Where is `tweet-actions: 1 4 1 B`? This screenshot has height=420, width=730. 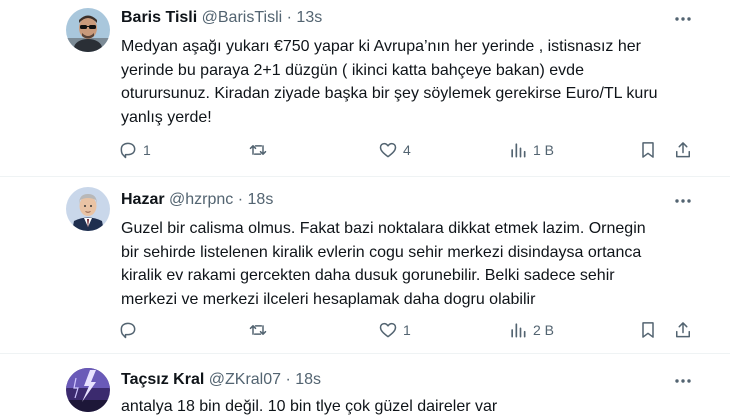
tweet-actions: 1 4 1 B is located at coordinates (365, 150).